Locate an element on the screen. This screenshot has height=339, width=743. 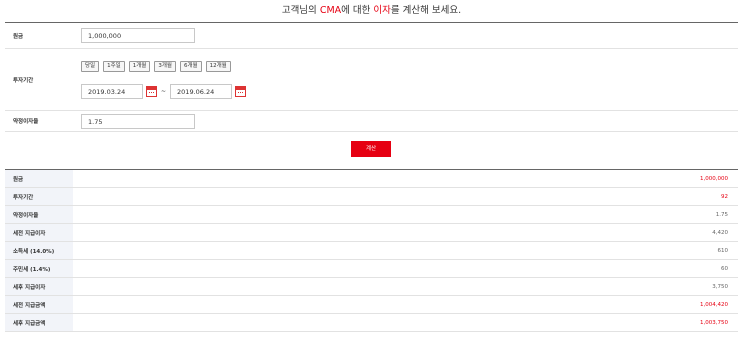
period-button-6months: 6개월 is located at coordinates (191, 66).